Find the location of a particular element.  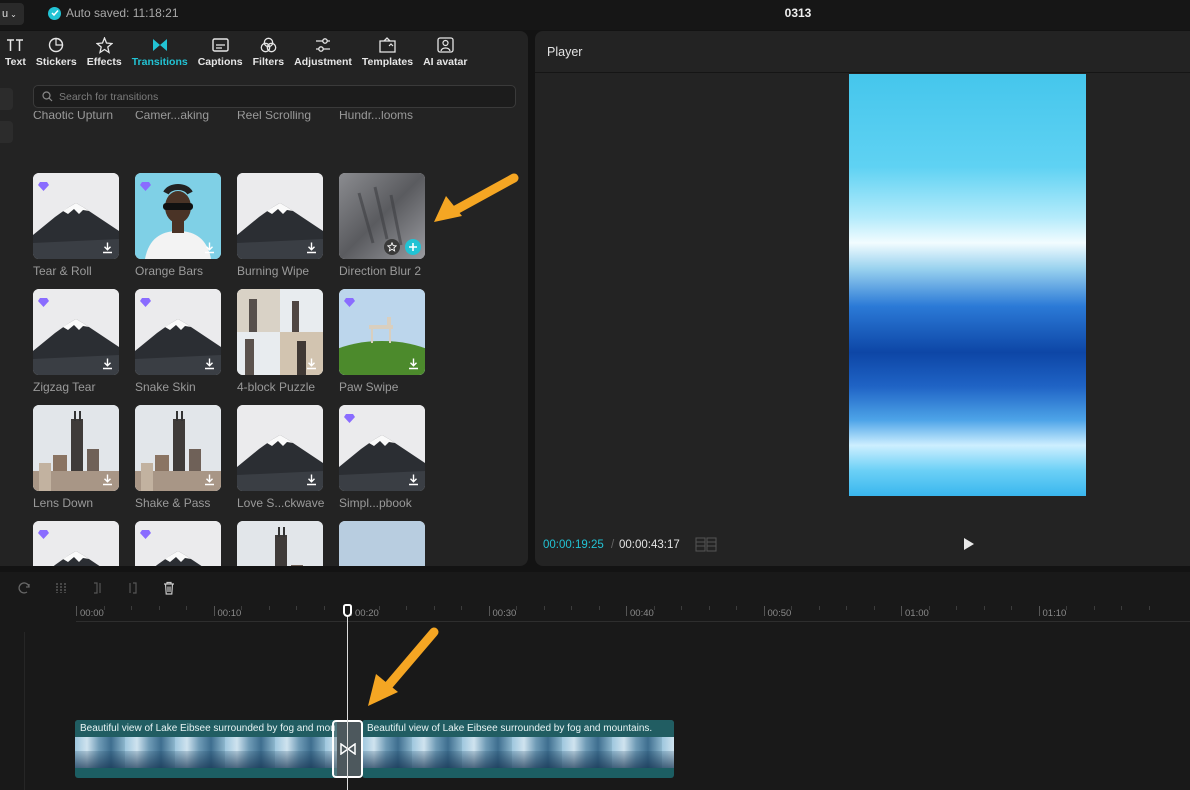

transition-card: 4-block Puzzle is located at coordinates (288, 341).